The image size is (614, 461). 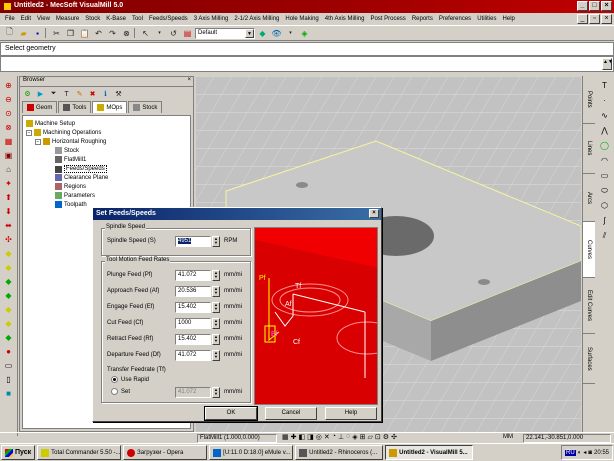 I want to click on simulate-icon: ▶, so click(x=40, y=94).